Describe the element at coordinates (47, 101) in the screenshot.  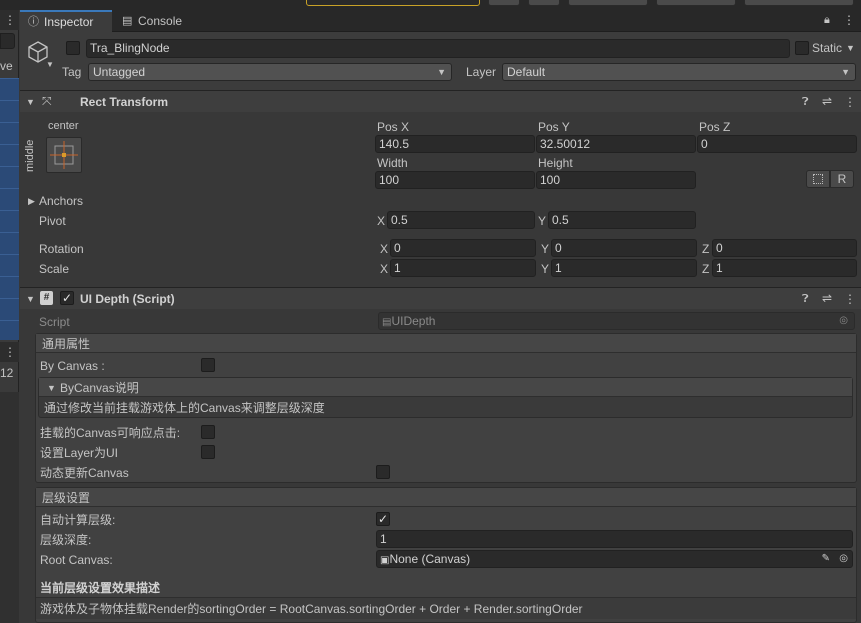
I see `rect-transform-icon: ⤧` at that location.